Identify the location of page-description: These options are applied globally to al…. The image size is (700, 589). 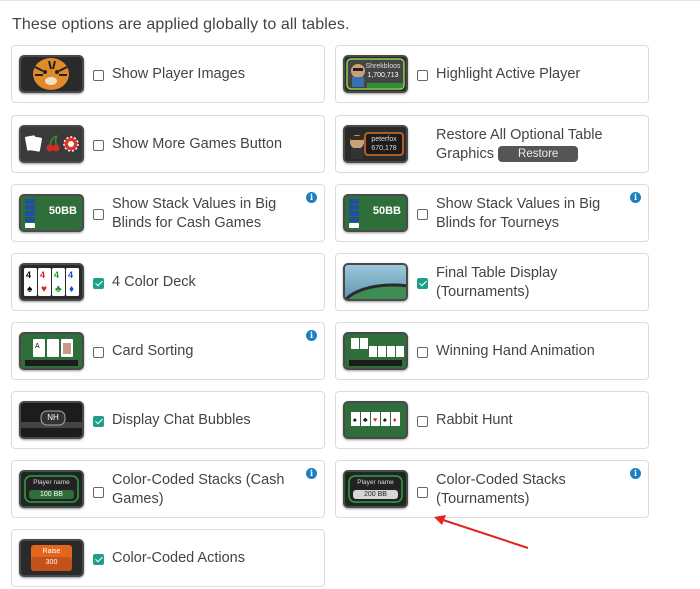
(181, 24).